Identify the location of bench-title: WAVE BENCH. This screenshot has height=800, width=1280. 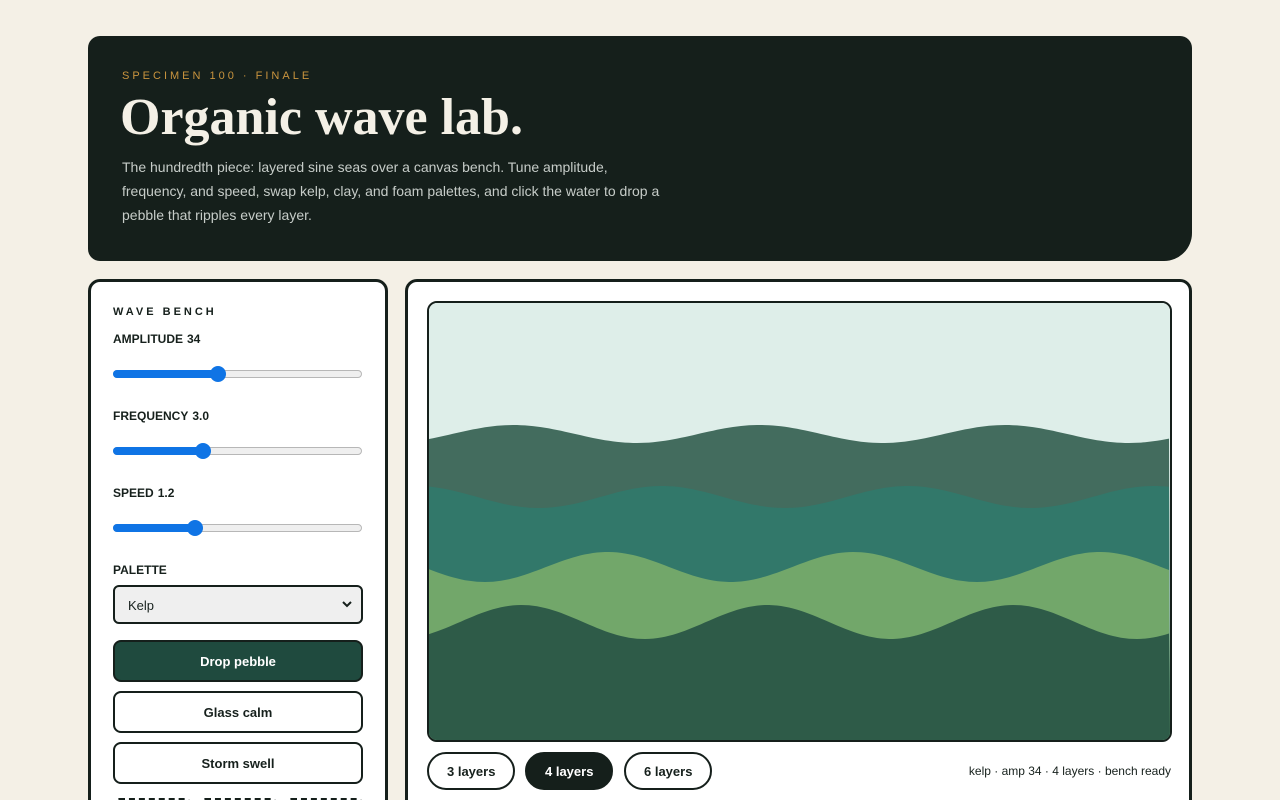
(165, 312).